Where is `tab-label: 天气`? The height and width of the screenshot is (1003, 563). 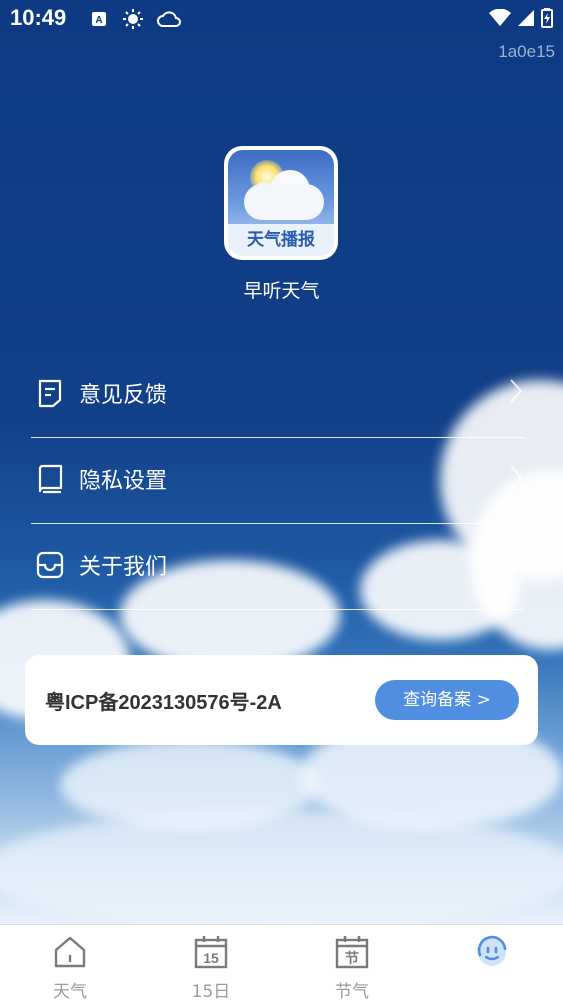 tab-label: 天气 is located at coordinates (70, 992).